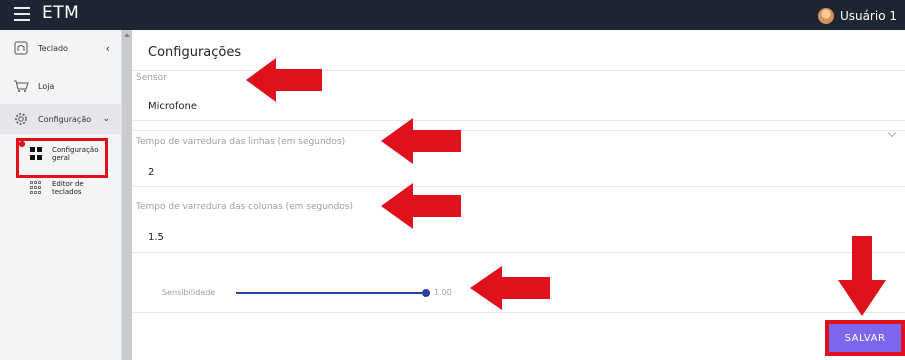 The height and width of the screenshot is (360, 905). I want to click on page-title: Configurações, so click(195, 52).